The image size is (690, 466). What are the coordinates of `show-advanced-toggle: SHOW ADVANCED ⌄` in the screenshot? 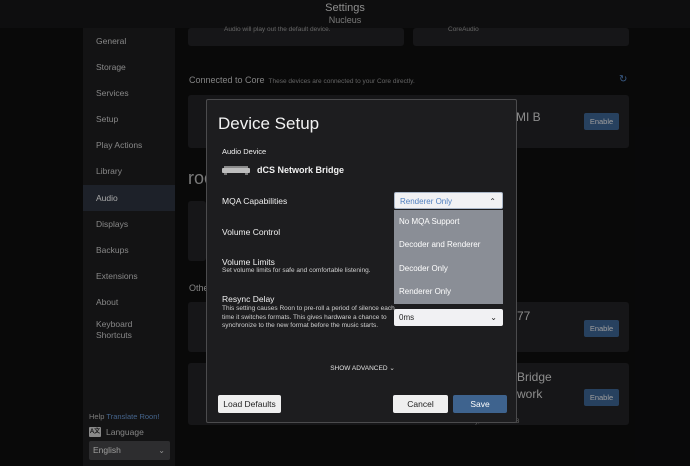 It's located at (362, 368).